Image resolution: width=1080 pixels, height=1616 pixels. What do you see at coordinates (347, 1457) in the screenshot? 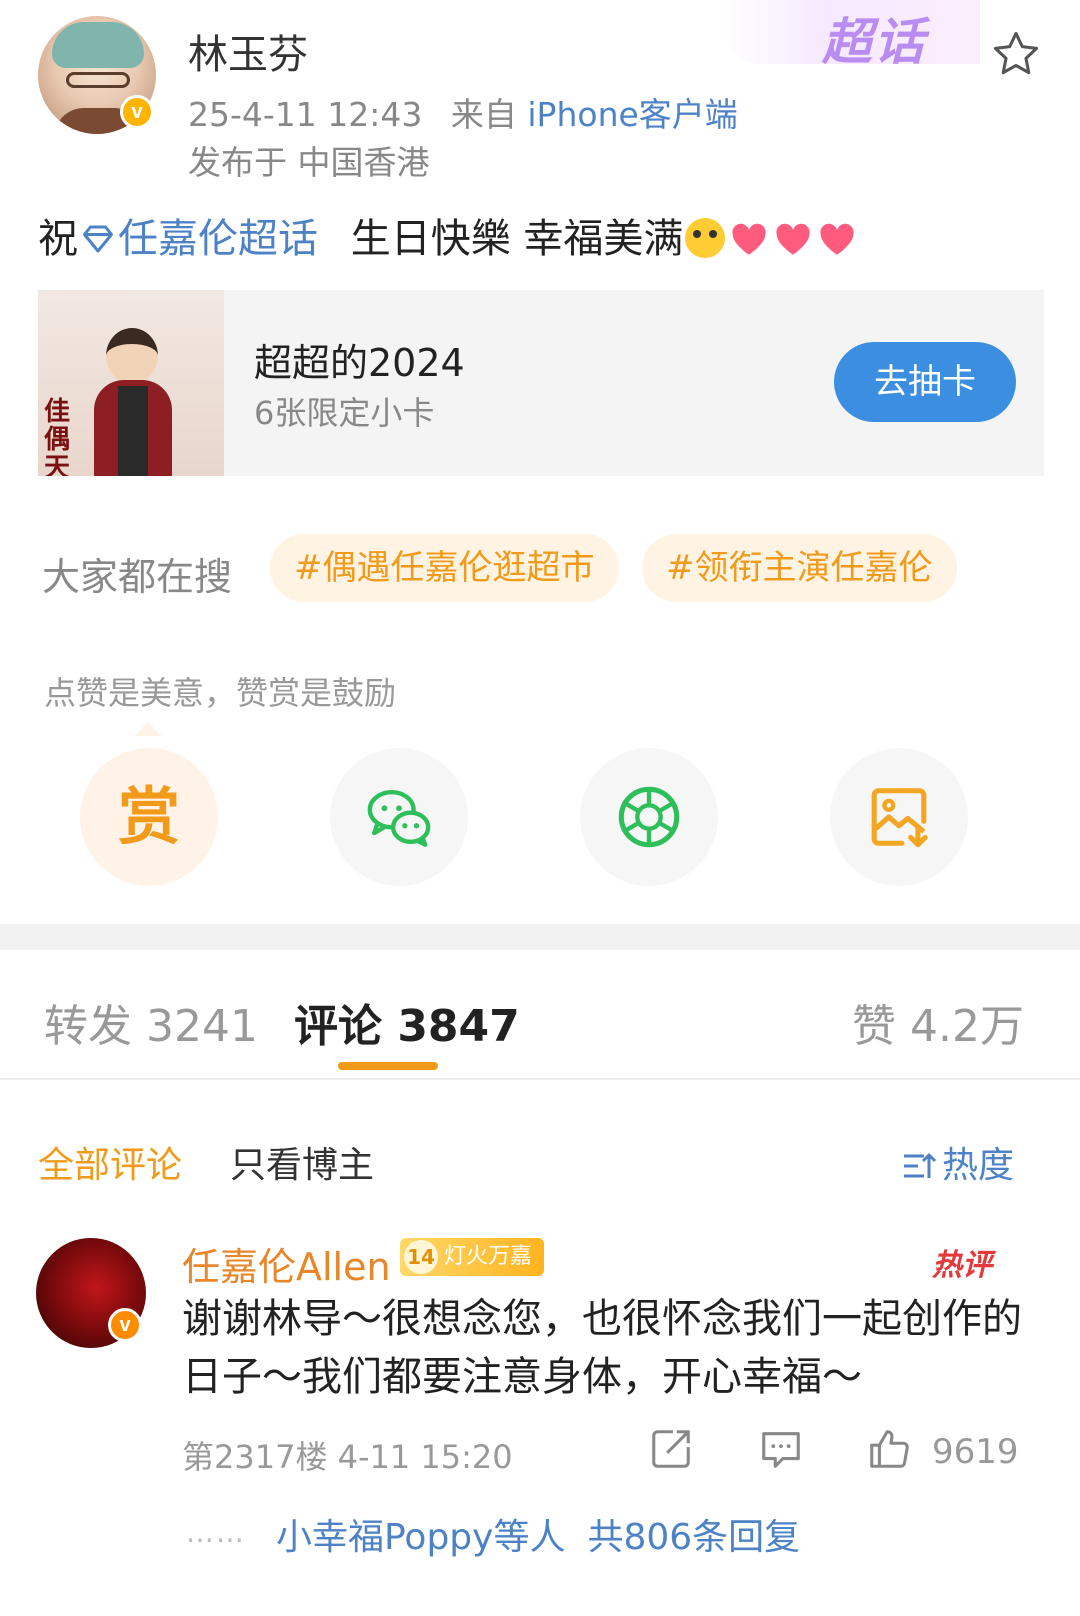
I see `comment-meta: 第2317楼 4-11 15:20` at bounding box center [347, 1457].